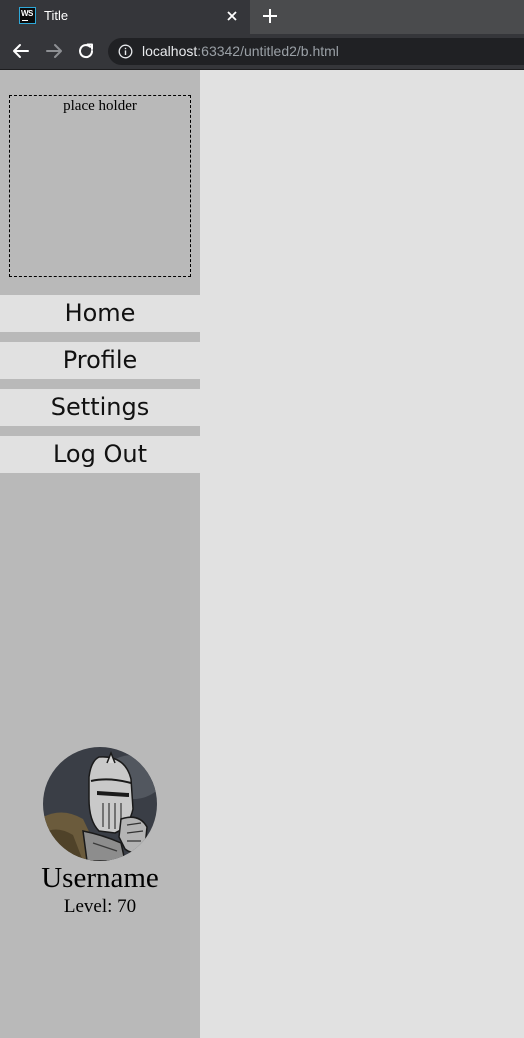  I want to click on address-bar: localhost:63342/untitled2/b.html, so click(316, 51).